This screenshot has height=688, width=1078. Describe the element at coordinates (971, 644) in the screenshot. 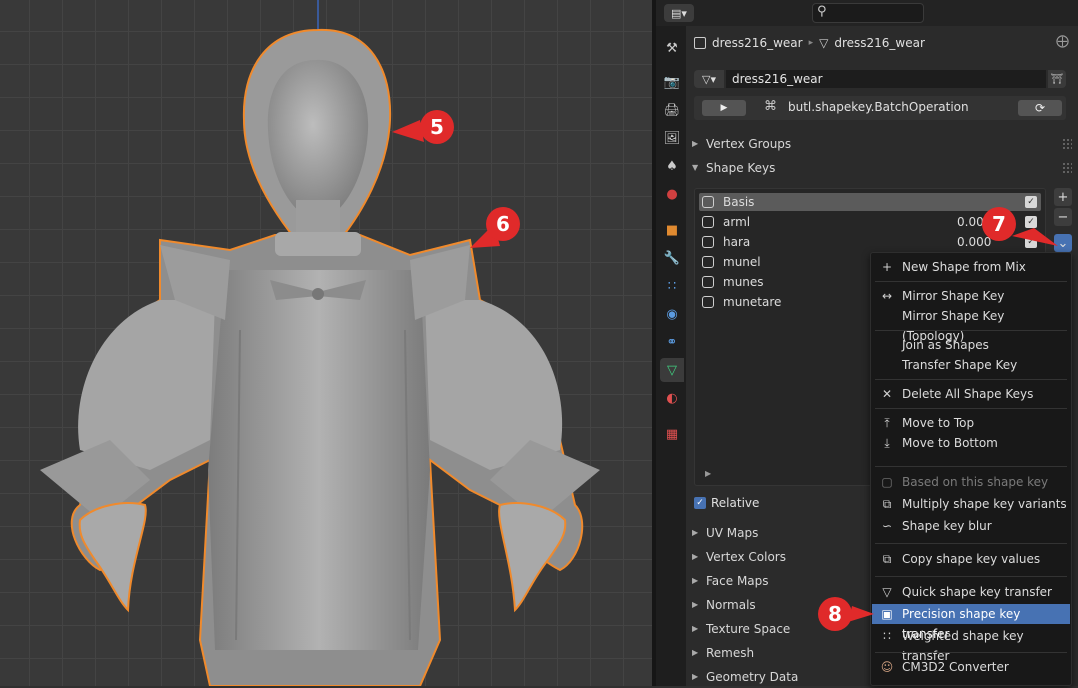

I see `menu-item-weighted-shape-key-transfer: ∷ Weighted shape key transfer` at that location.